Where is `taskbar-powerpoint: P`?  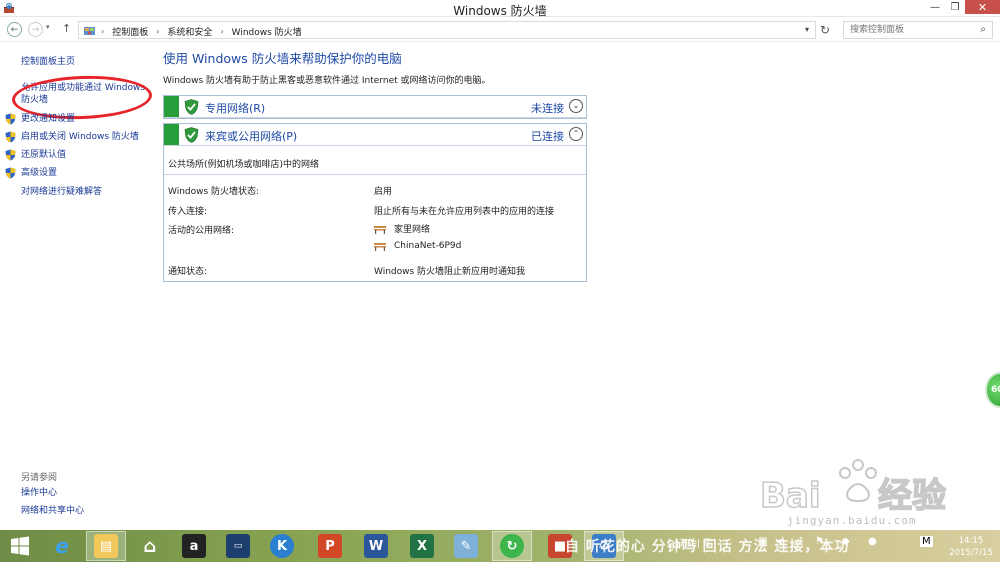
taskbar-powerpoint: P is located at coordinates (330, 546).